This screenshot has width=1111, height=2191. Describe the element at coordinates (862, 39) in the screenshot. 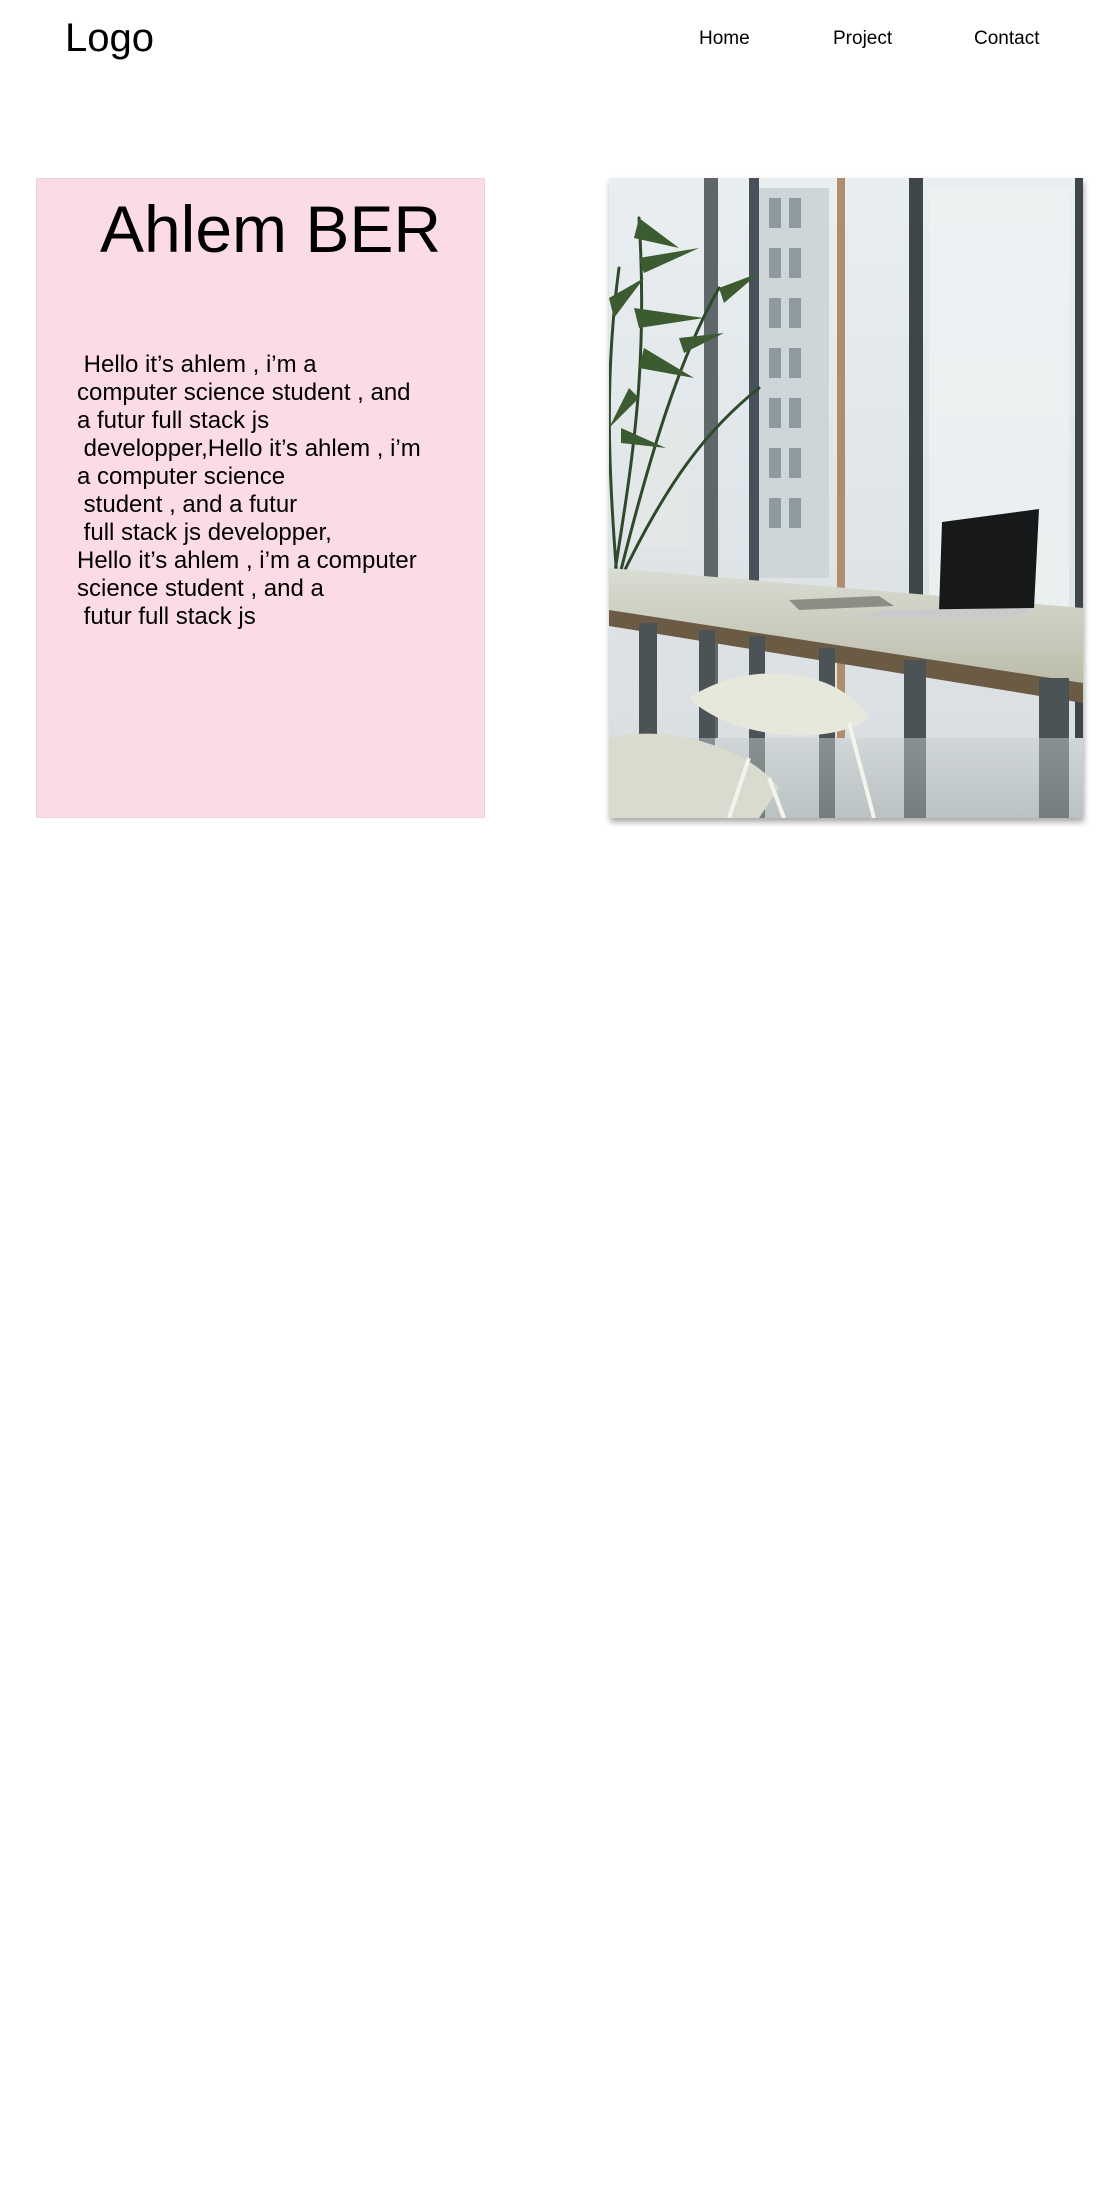

I see `nav-link-project: Project` at that location.